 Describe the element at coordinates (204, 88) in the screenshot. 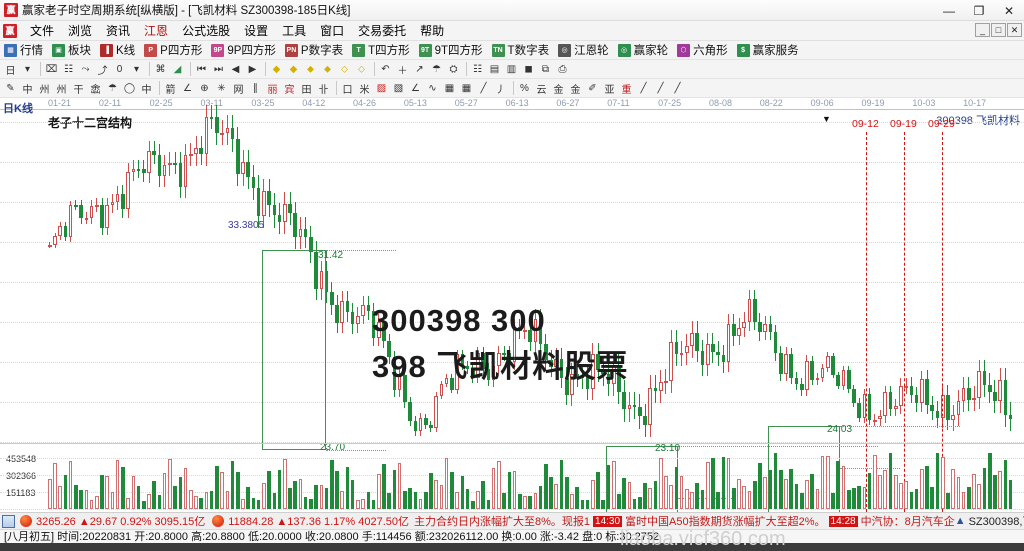

I see `target-icon: ⊕` at that location.